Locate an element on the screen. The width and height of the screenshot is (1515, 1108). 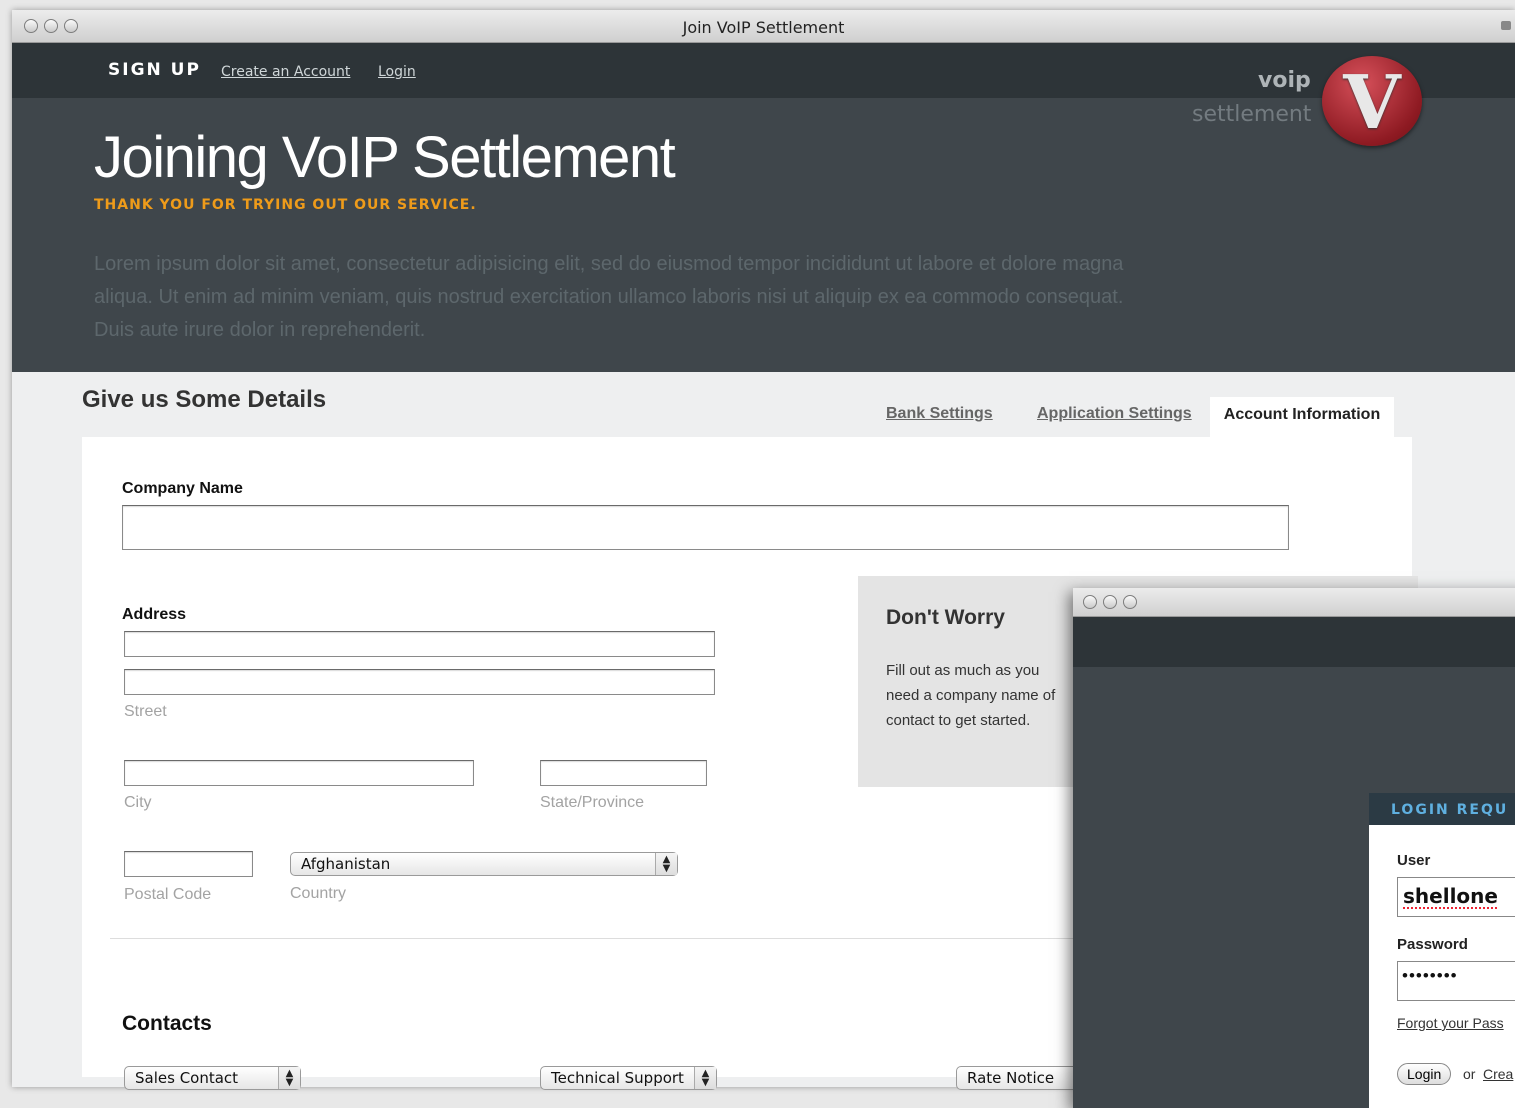
user-label: User is located at coordinates (1414, 860).